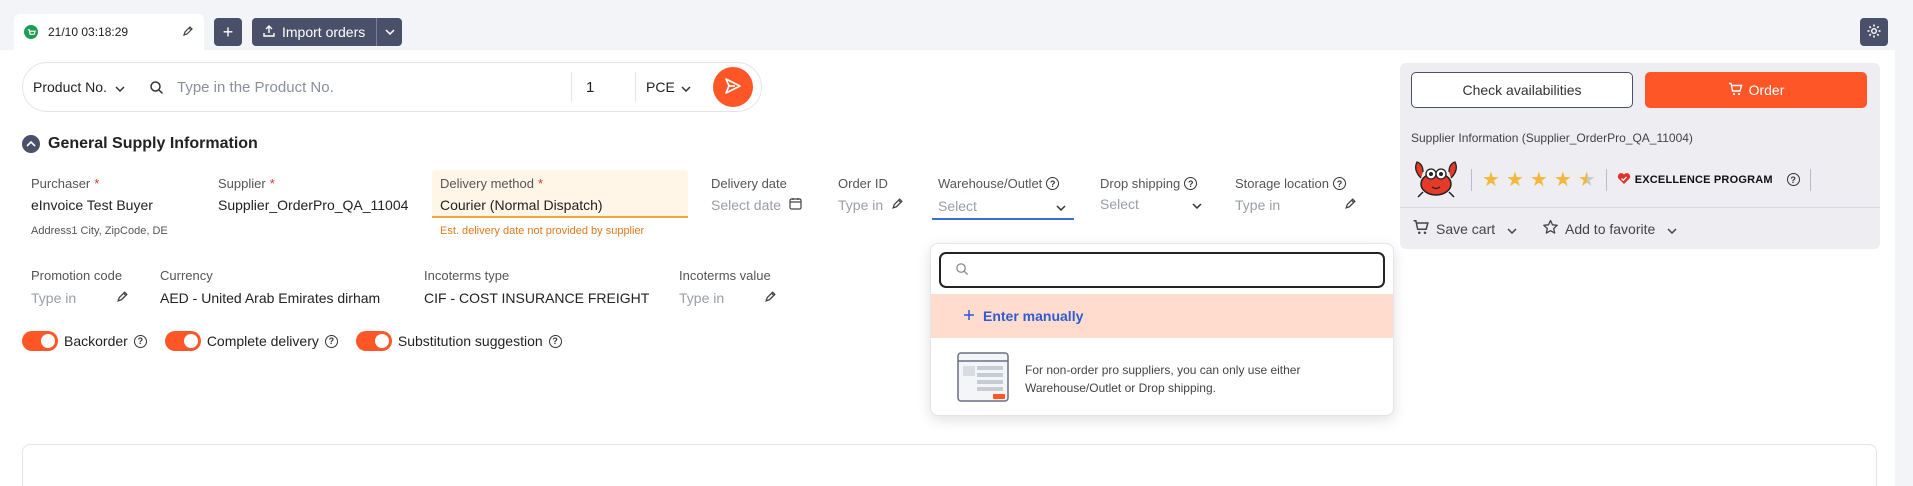  What do you see at coordinates (1282, 183) in the screenshot?
I see `storage-location-label-text: Storage location` at bounding box center [1282, 183].